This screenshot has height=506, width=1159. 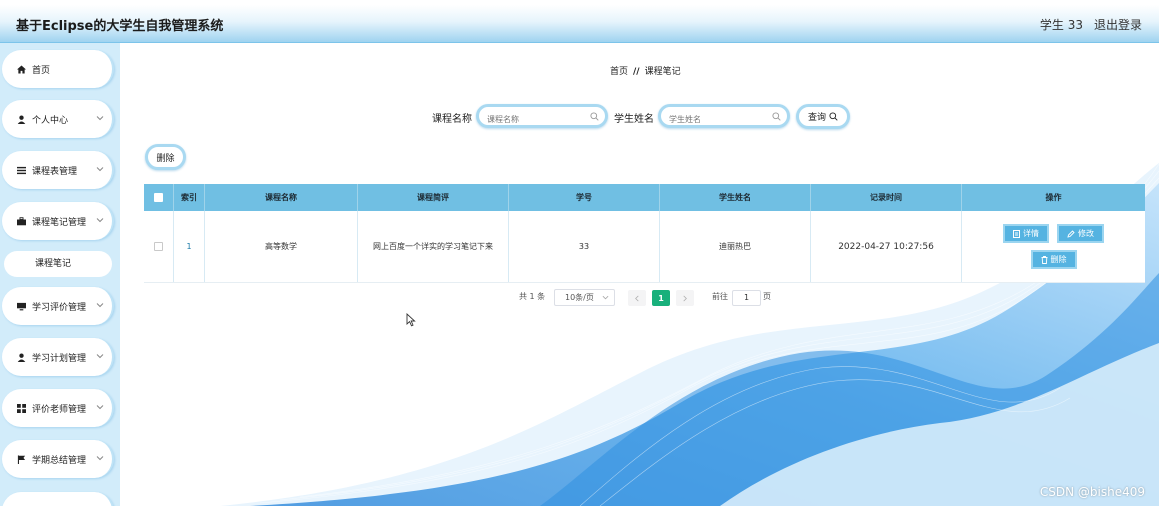 I want to click on page-size-value: 10条/页, so click(x=579, y=297).